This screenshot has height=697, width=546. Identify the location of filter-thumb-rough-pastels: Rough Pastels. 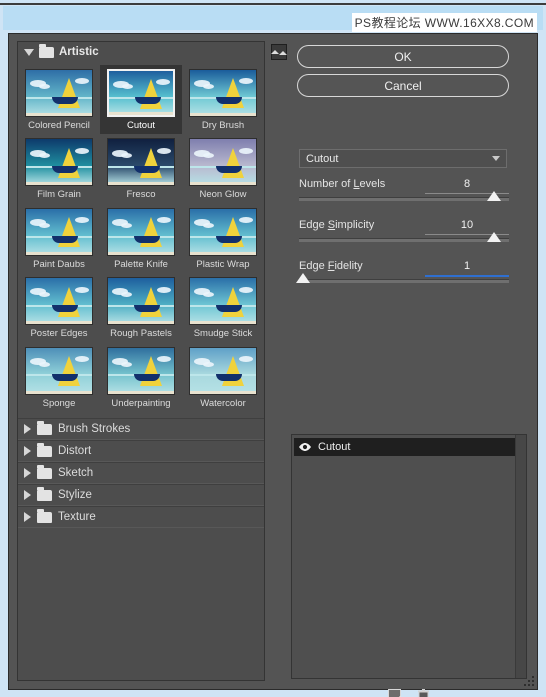
(141, 307).